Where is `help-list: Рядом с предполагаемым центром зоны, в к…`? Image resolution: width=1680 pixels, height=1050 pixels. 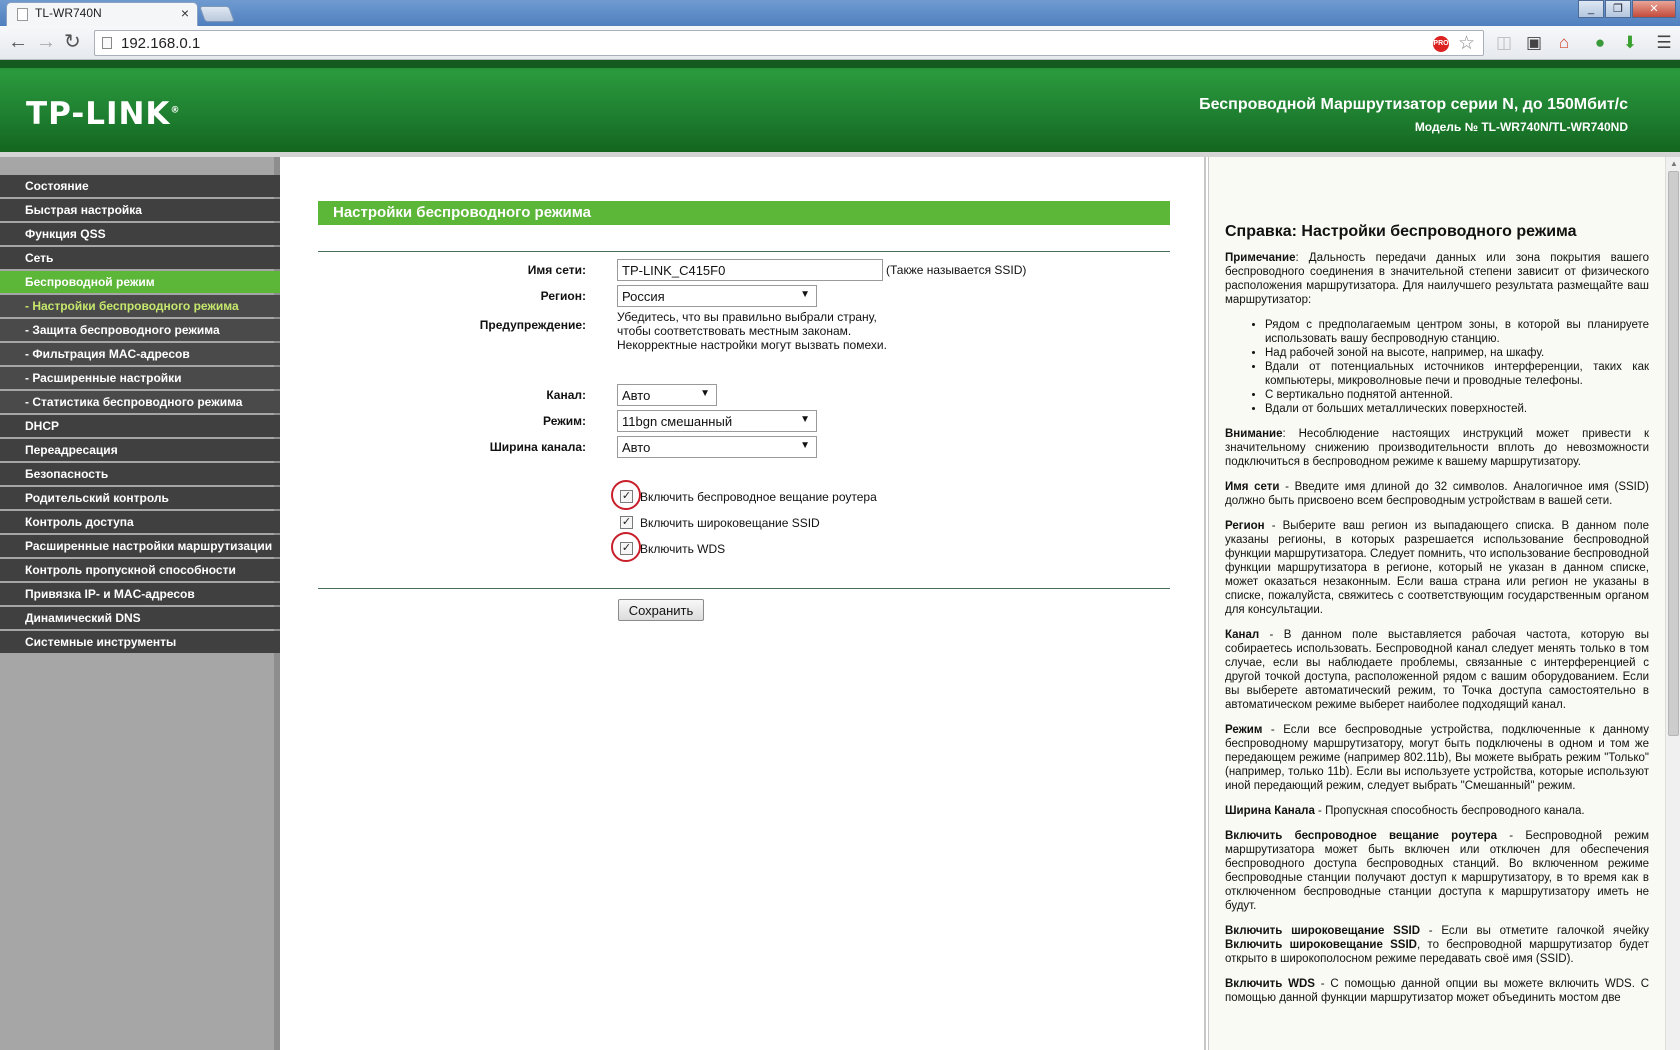
help-list: Рядом с предполагаемым центром зоны, в к… is located at coordinates (1457, 367).